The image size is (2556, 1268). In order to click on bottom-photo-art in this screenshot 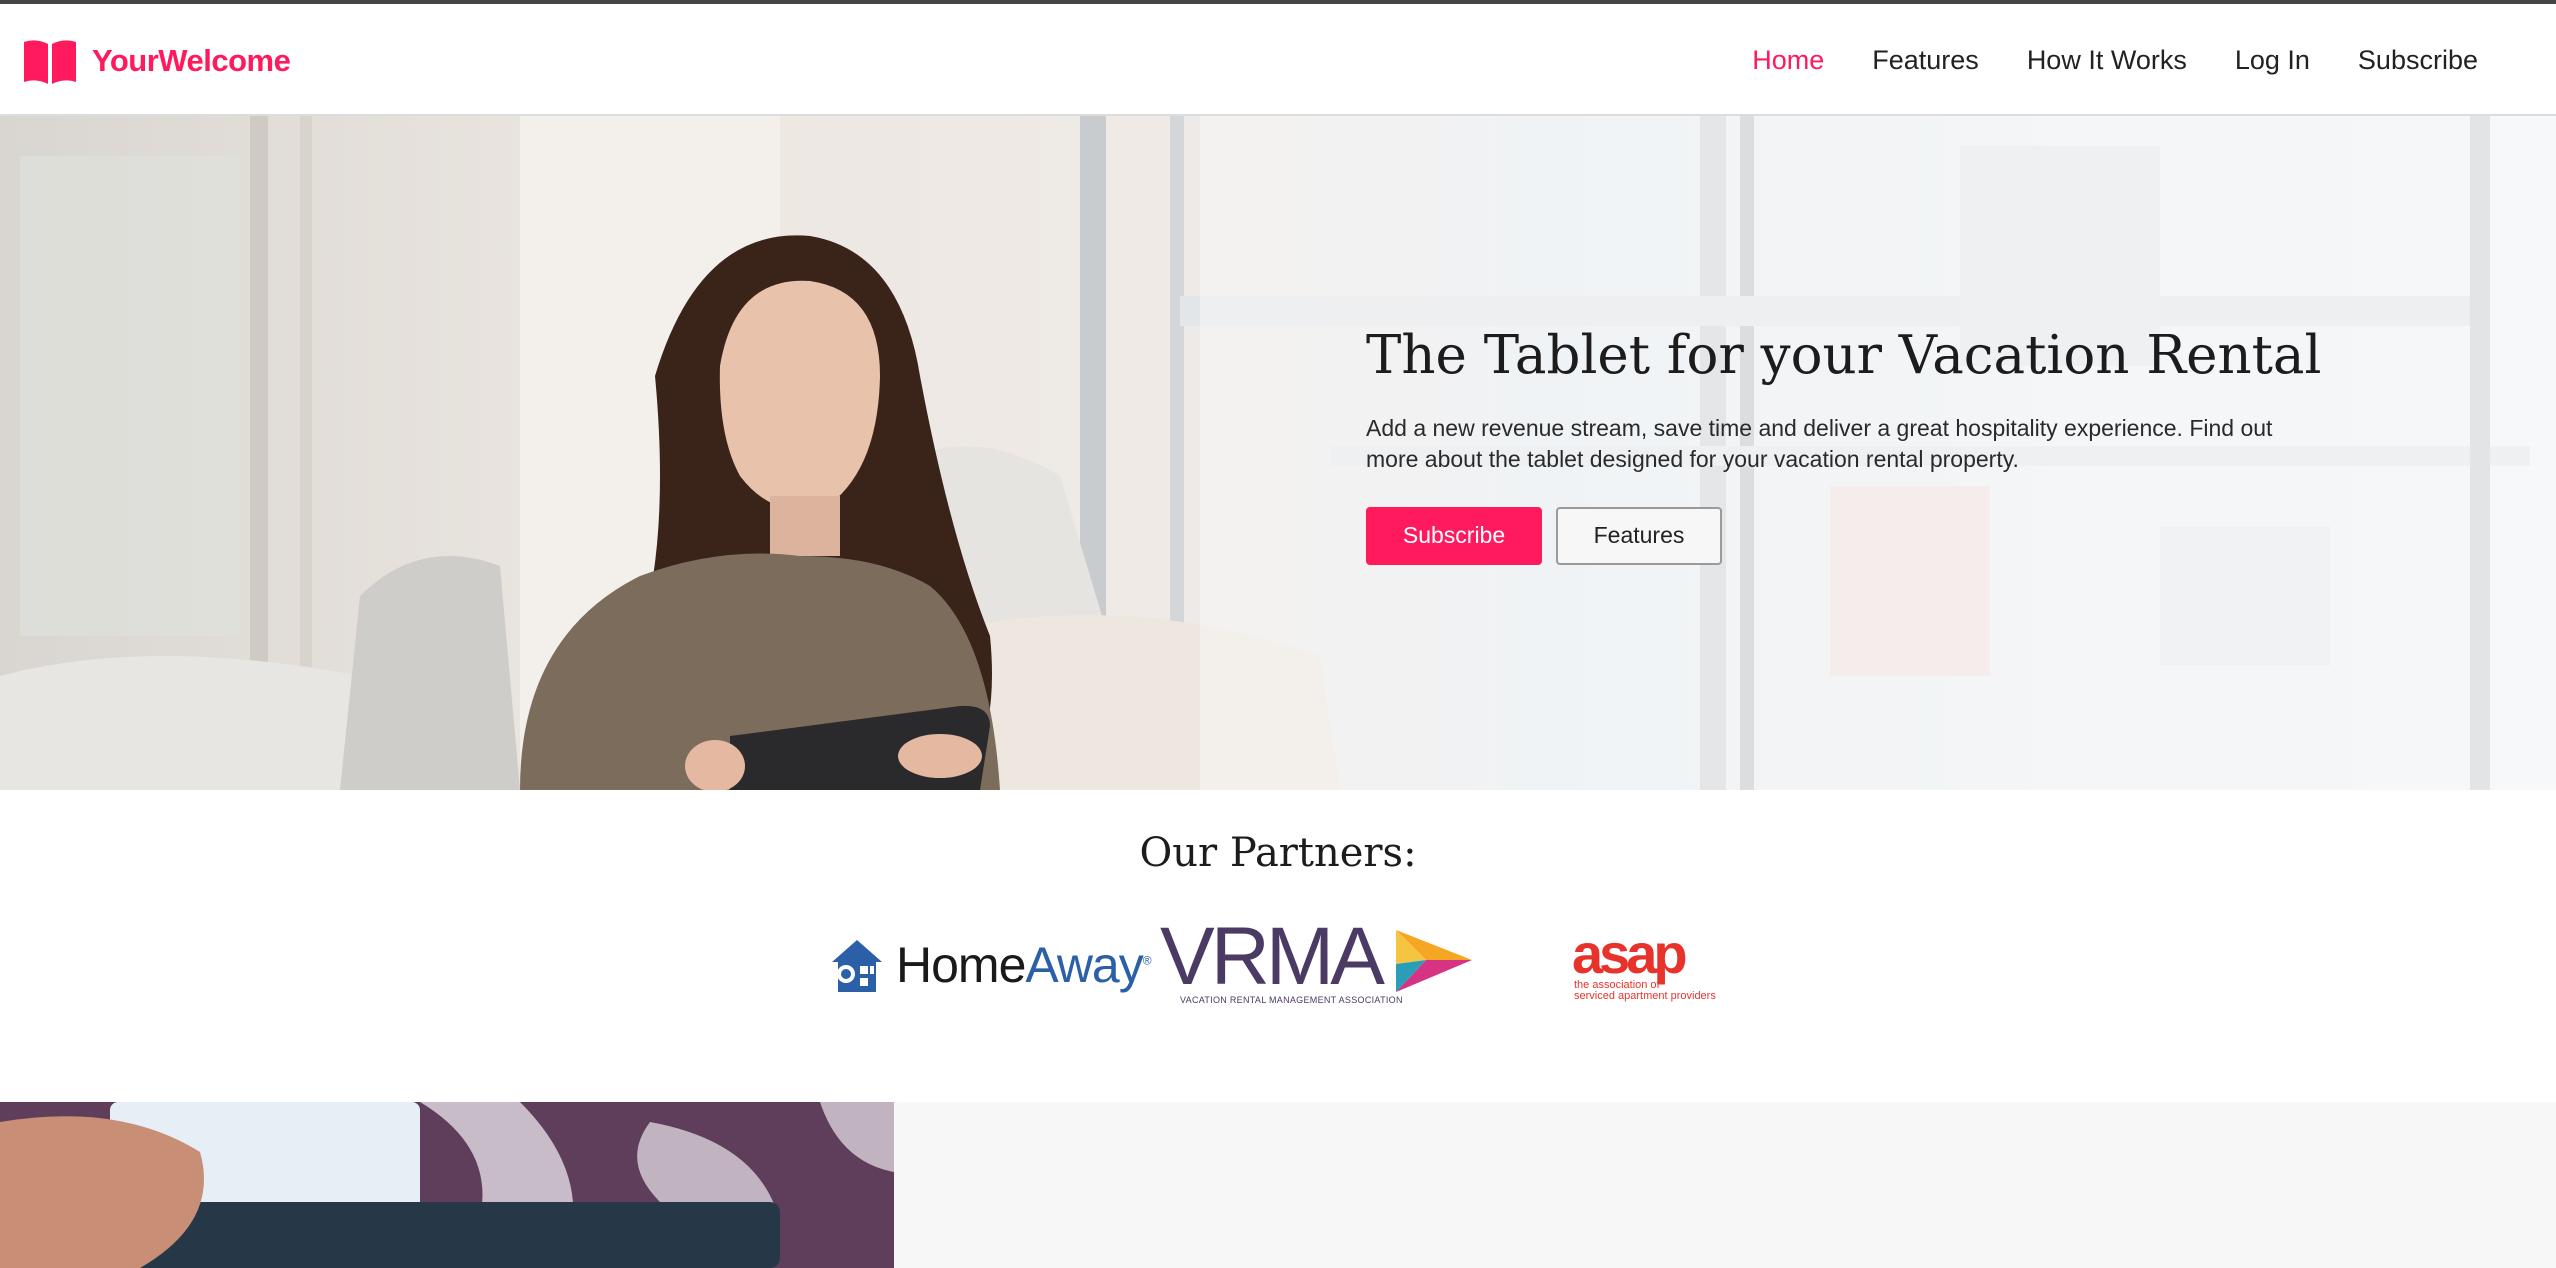, I will do `click(447, 1185)`.